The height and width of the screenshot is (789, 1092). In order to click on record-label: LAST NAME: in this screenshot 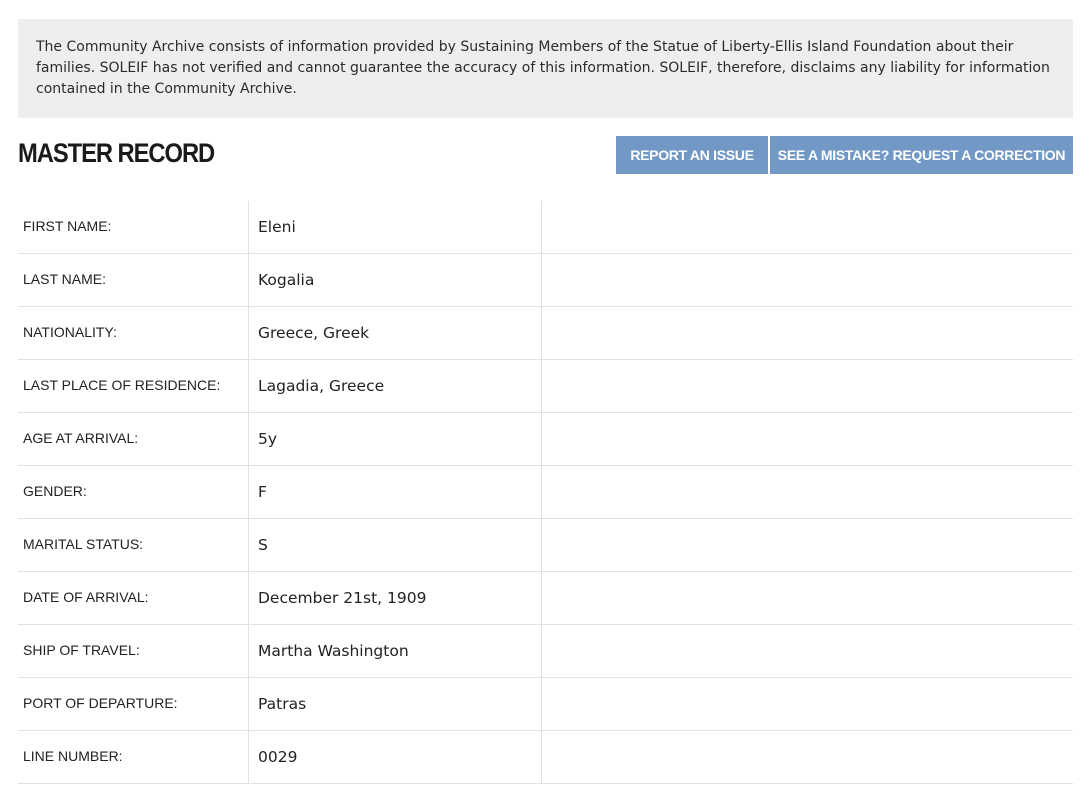, I will do `click(64, 279)`.